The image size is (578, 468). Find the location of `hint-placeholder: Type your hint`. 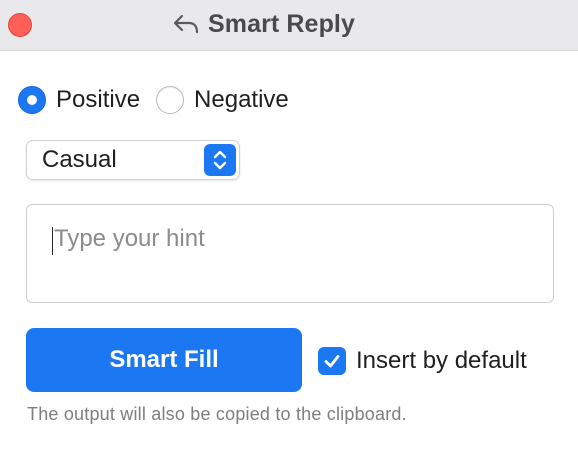

hint-placeholder: Type your hint is located at coordinates (129, 238).